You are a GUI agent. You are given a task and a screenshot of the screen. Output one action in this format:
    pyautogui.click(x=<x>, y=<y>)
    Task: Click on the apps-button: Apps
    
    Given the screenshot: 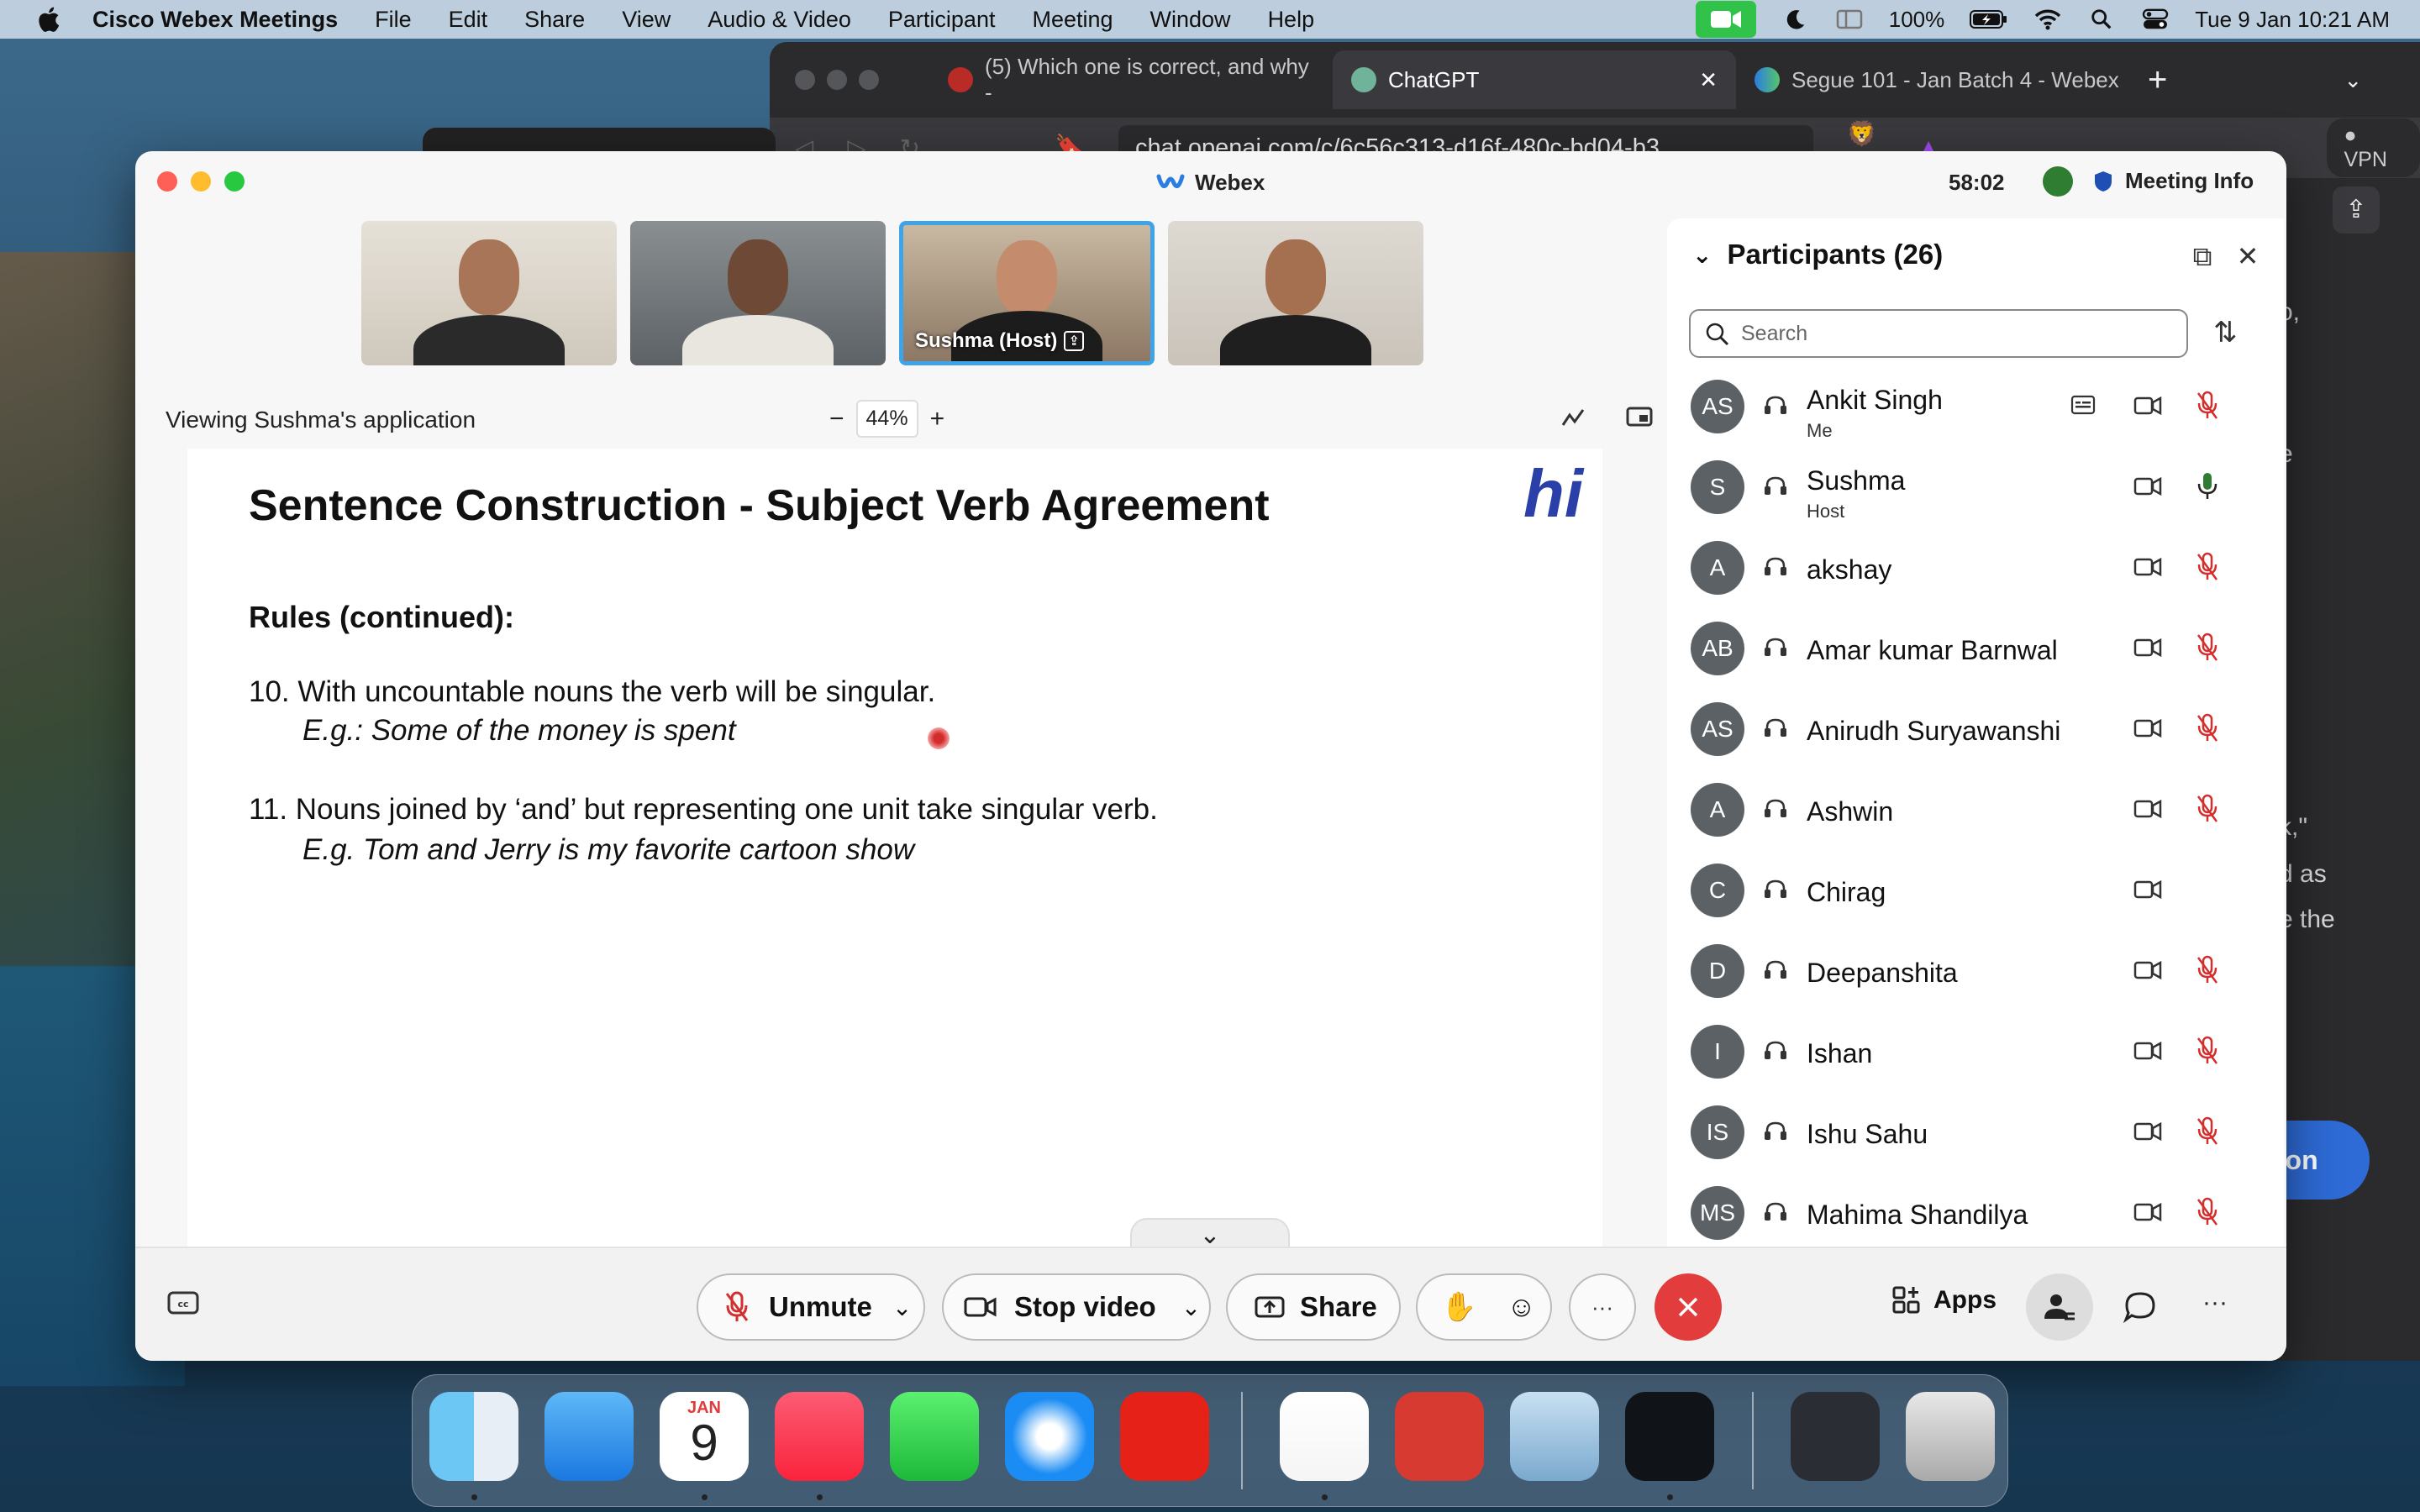 What is the action you would take?
    pyautogui.click(x=1943, y=1300)
    